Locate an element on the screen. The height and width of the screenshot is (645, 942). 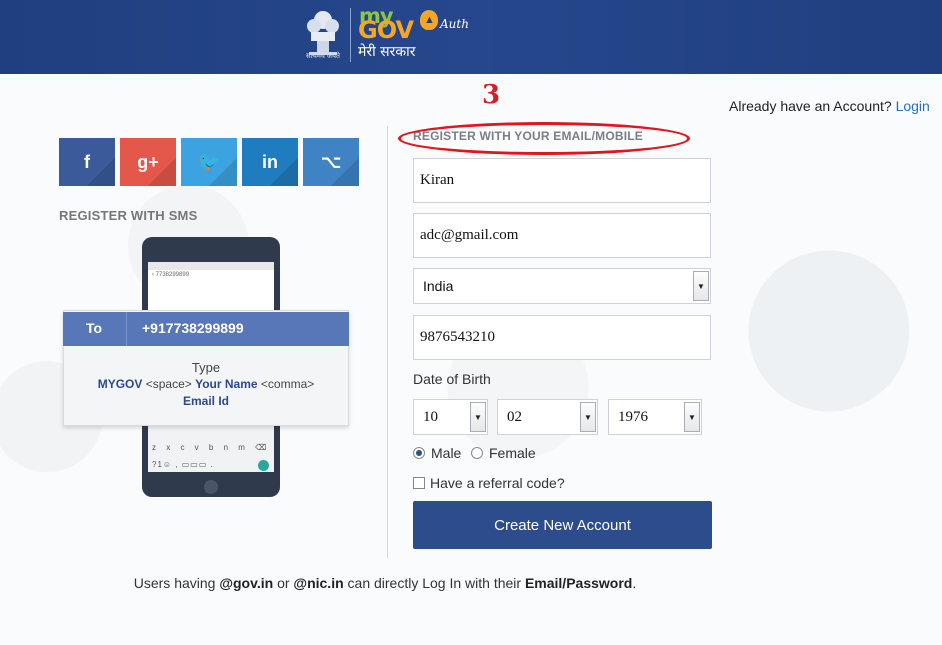
keyboard-row-1: z x c v b n m ⌫ is located at coordinates (211, 447).